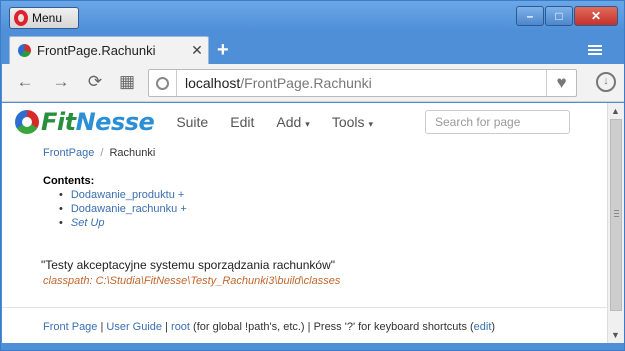 The height and width of the screenshot is (351, 625). Describe the element at coordinates (530, 16) in the screenshot. I see `minimize-button: –` at that location.